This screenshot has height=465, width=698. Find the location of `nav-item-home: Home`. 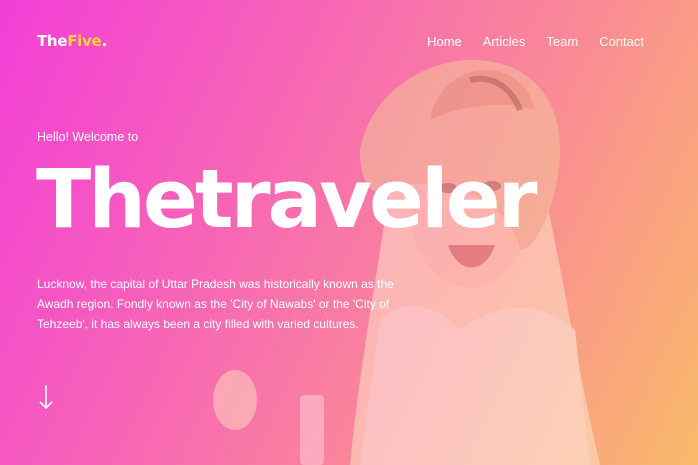

nav-item-home: Home is located at coordinates (444, 41).